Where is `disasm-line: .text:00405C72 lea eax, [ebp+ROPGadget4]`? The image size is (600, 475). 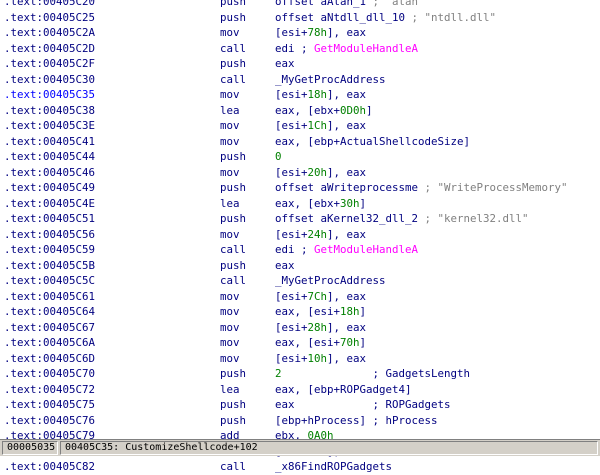 disasm-line: .text:00405C72 lea eax, [ebp+ROPGadget4] is located at coordinates (300, 390).